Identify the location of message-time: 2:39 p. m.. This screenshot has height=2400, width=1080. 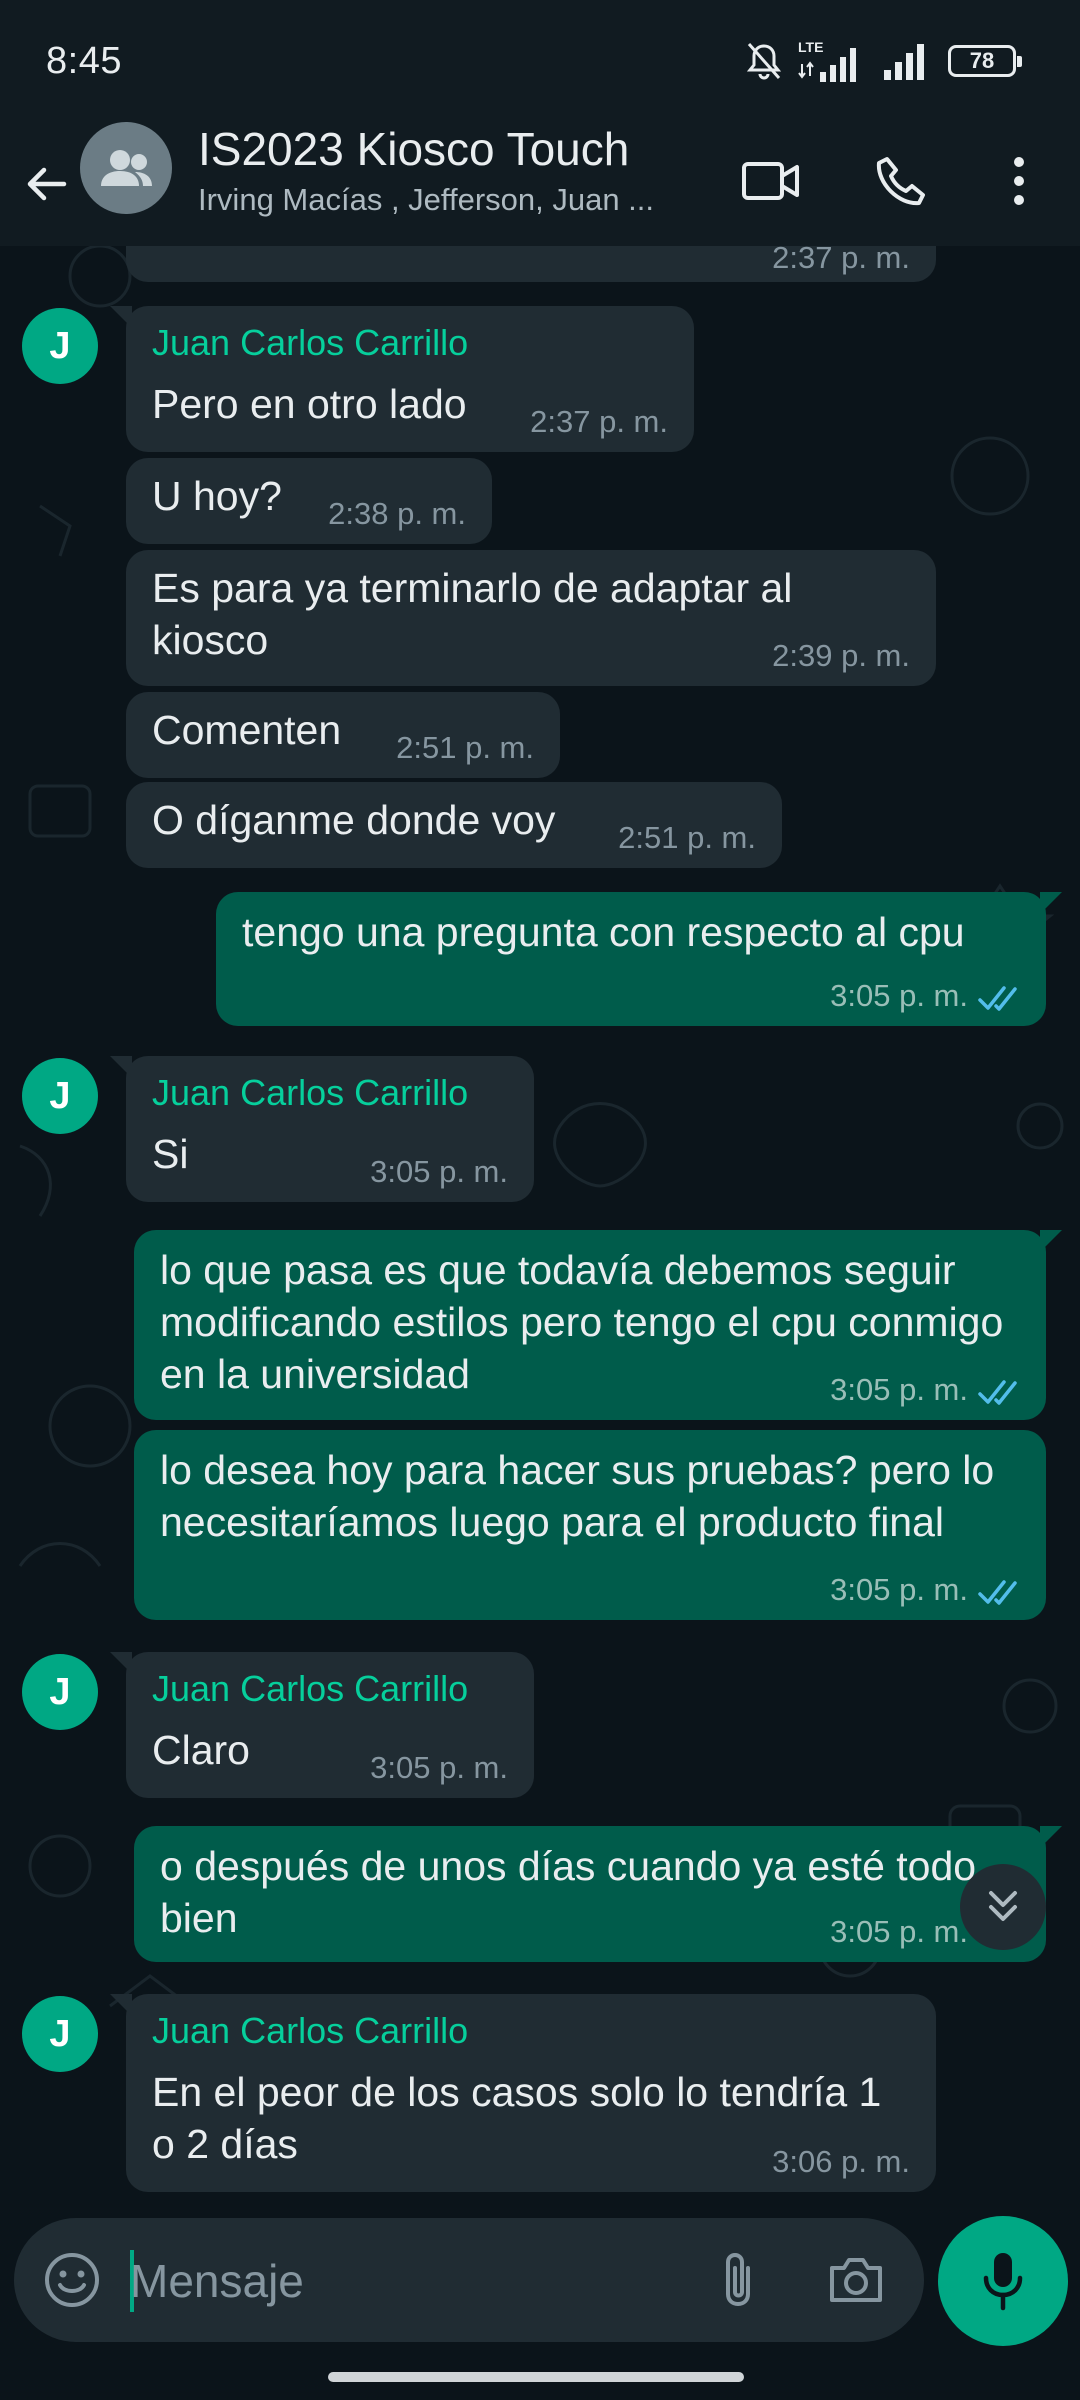
(841, 655).